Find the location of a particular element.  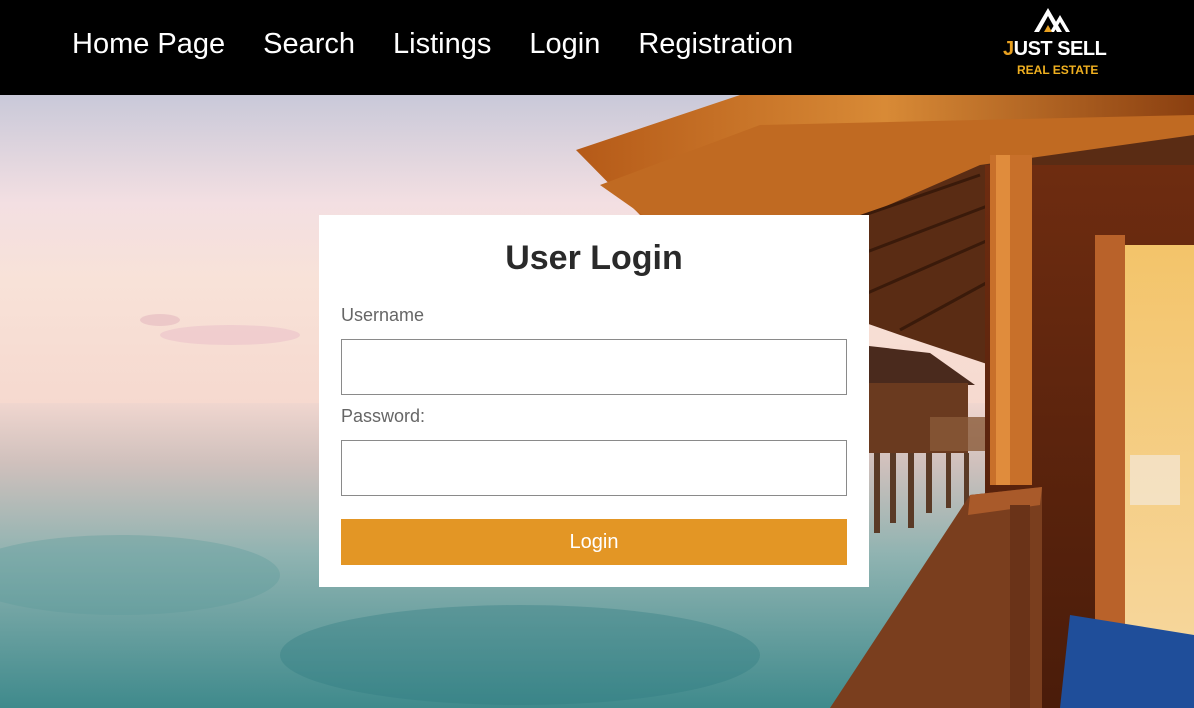

nav-home-page: Home Page is located at coordinates (148, 44).